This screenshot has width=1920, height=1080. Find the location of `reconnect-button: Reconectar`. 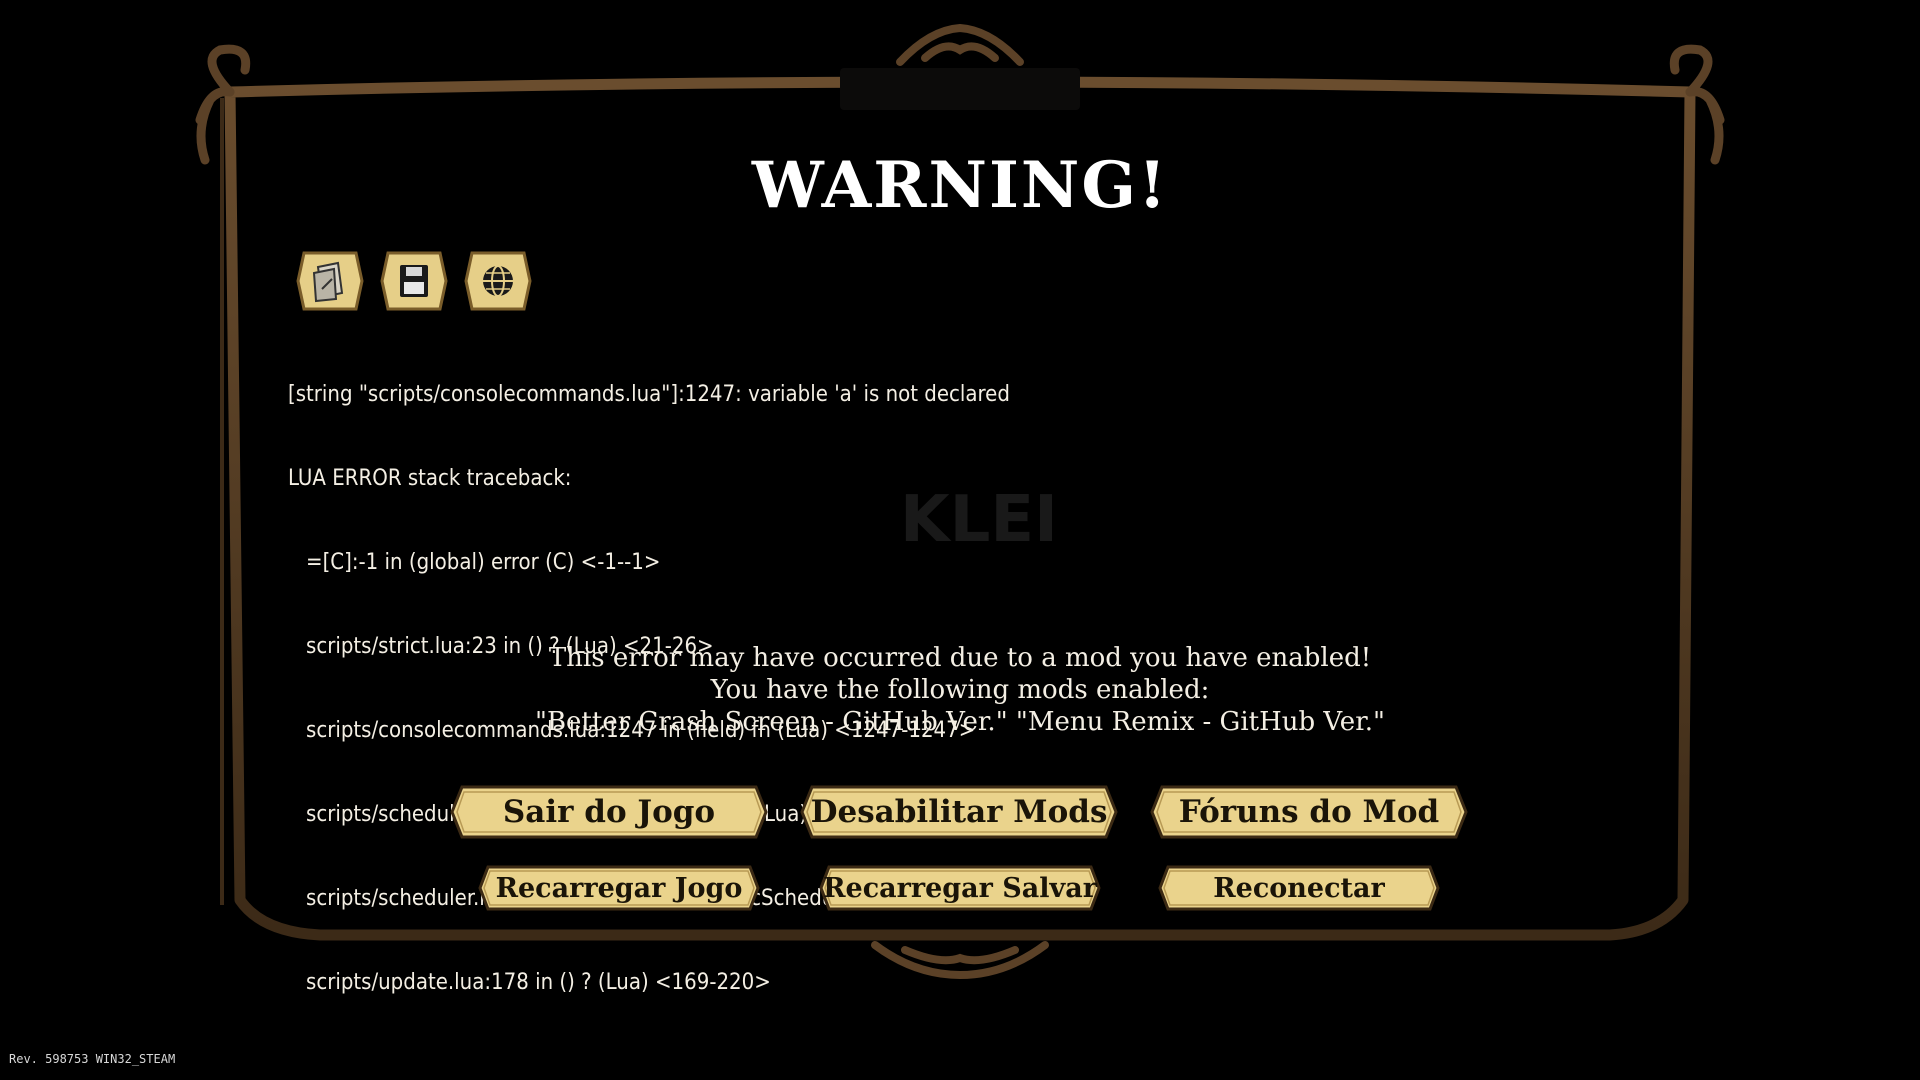

reconnect-button: Reconectar is located at coordinates (1299, 888).